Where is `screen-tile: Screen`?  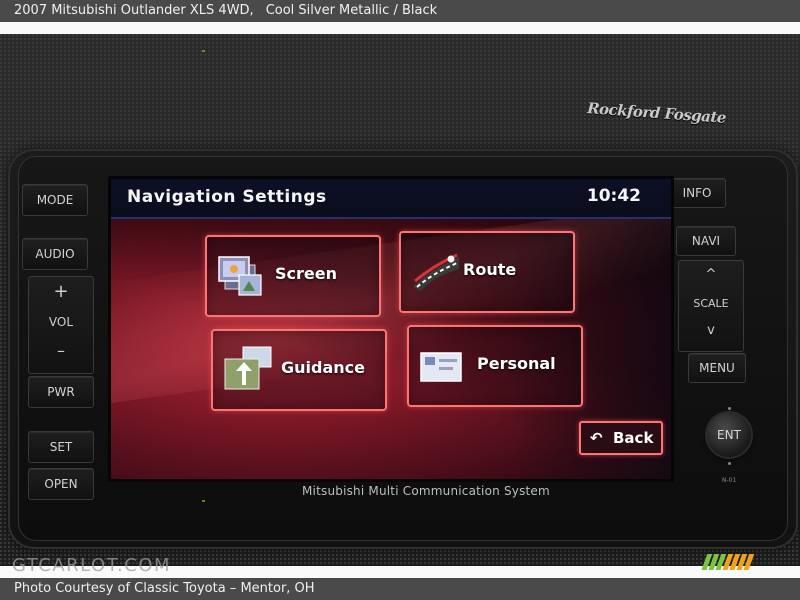 screen-tile: Screen is located at coordinates (293, 276).